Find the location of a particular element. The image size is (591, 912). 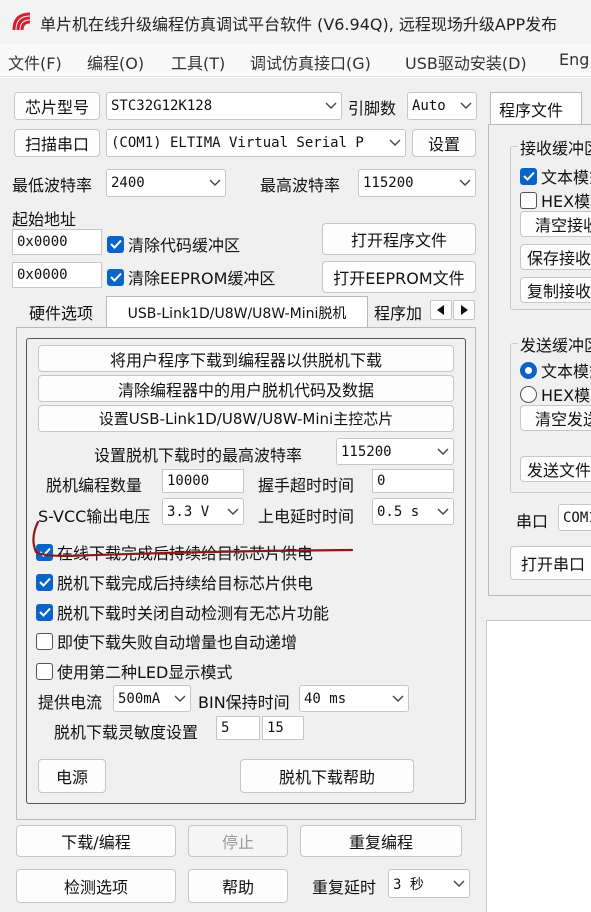

offline-power-label: 脱机下载完成后持续给目标芯片供电 is located at coordinates (185, 583).